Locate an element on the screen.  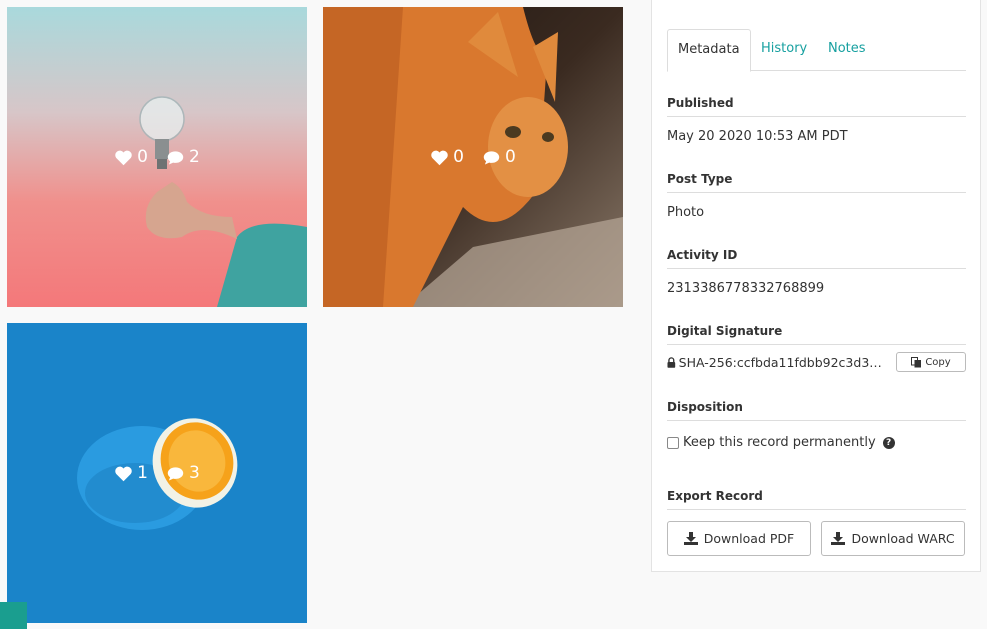
copy-button: Copy is located at coordinates (931, 362).